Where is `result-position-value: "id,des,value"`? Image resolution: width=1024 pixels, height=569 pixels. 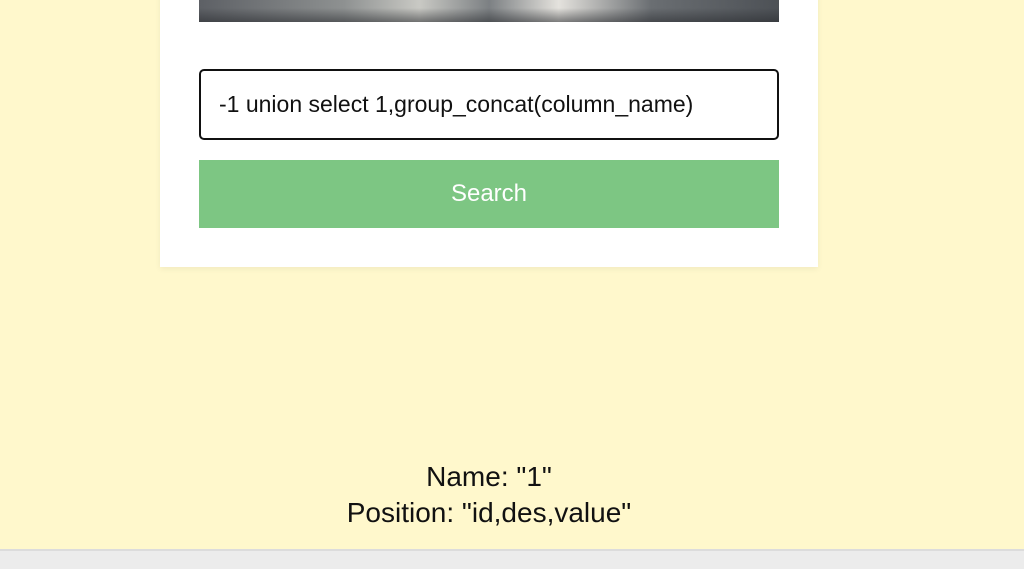 result-position-value: "id,des,value" is located at coordinates (546, 512).